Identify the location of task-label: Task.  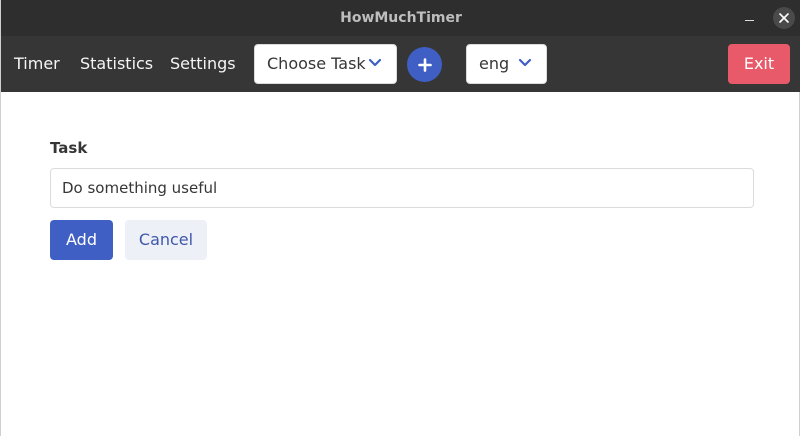
(69, 148).